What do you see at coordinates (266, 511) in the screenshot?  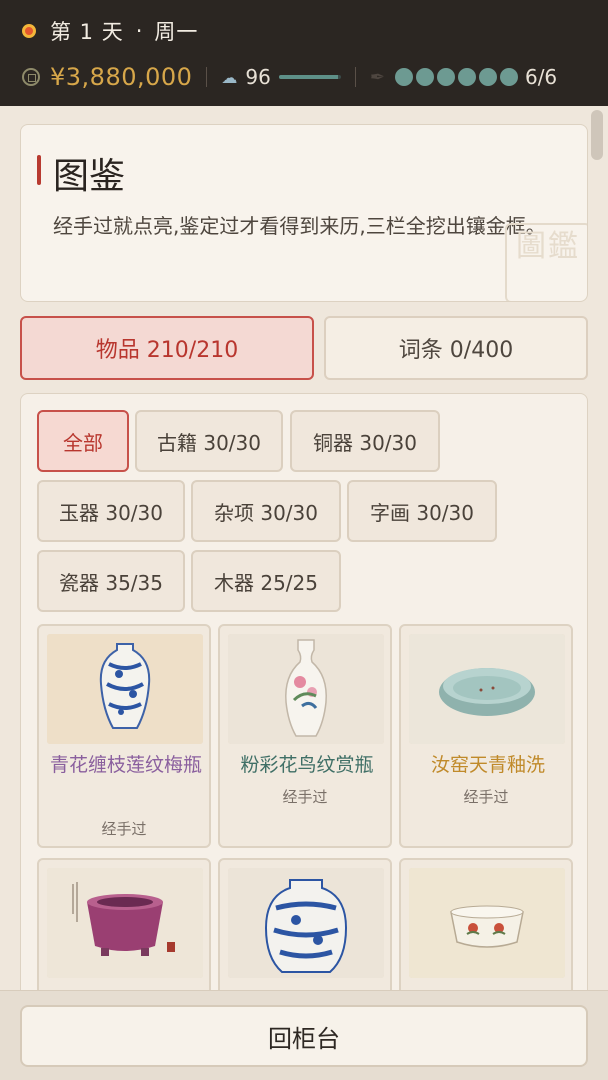 I see `filter-misc: 杂项 30/30` at bounding box center [266, 511].